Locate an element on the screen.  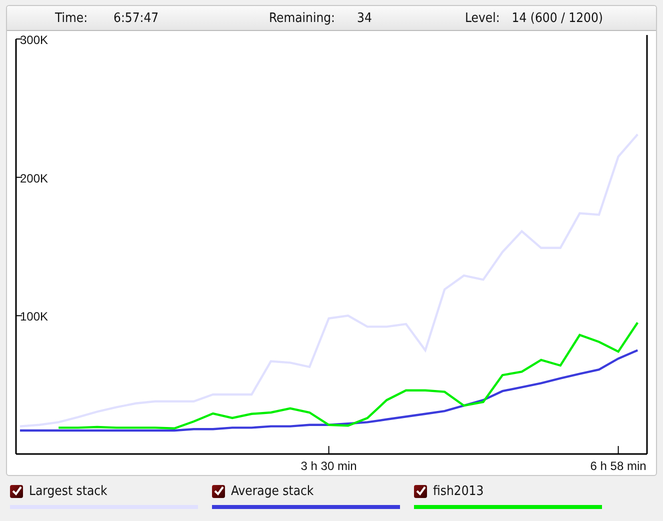
status-value: 34 is located at coordinates (364, 18).